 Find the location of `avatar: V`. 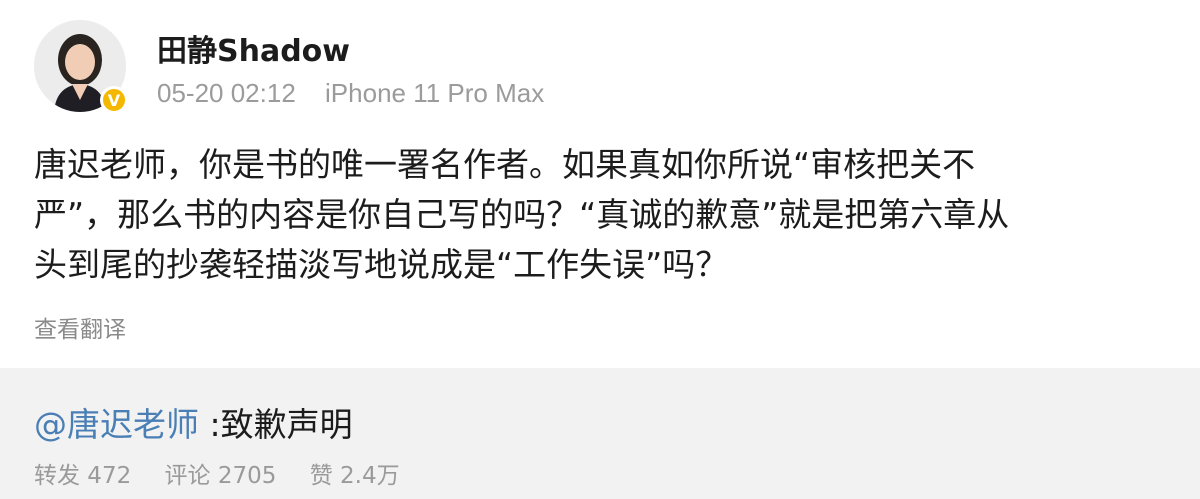

avatar: V is located at coordinates (81, 67).